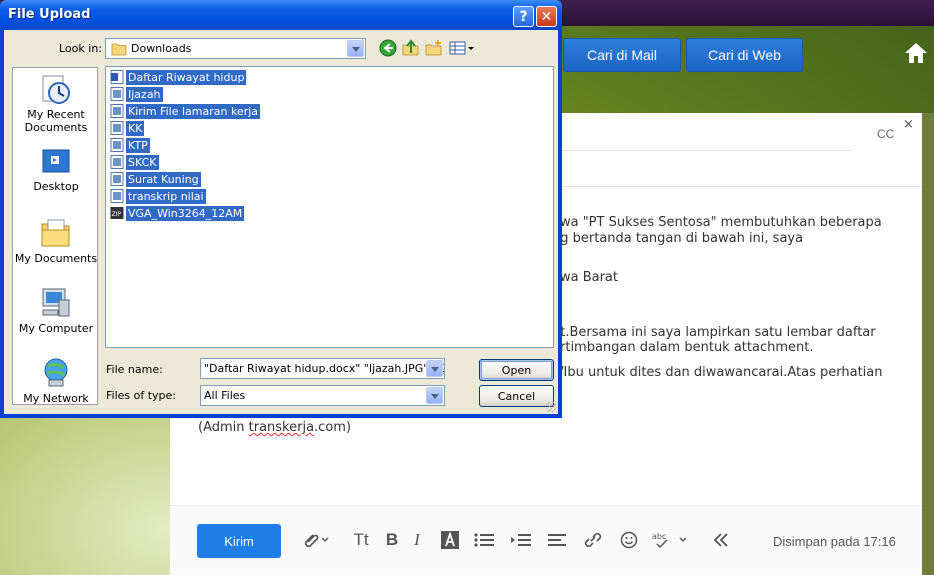 The image size is (934, 575). I want to click on list-item: KTP, so click(130, 145).